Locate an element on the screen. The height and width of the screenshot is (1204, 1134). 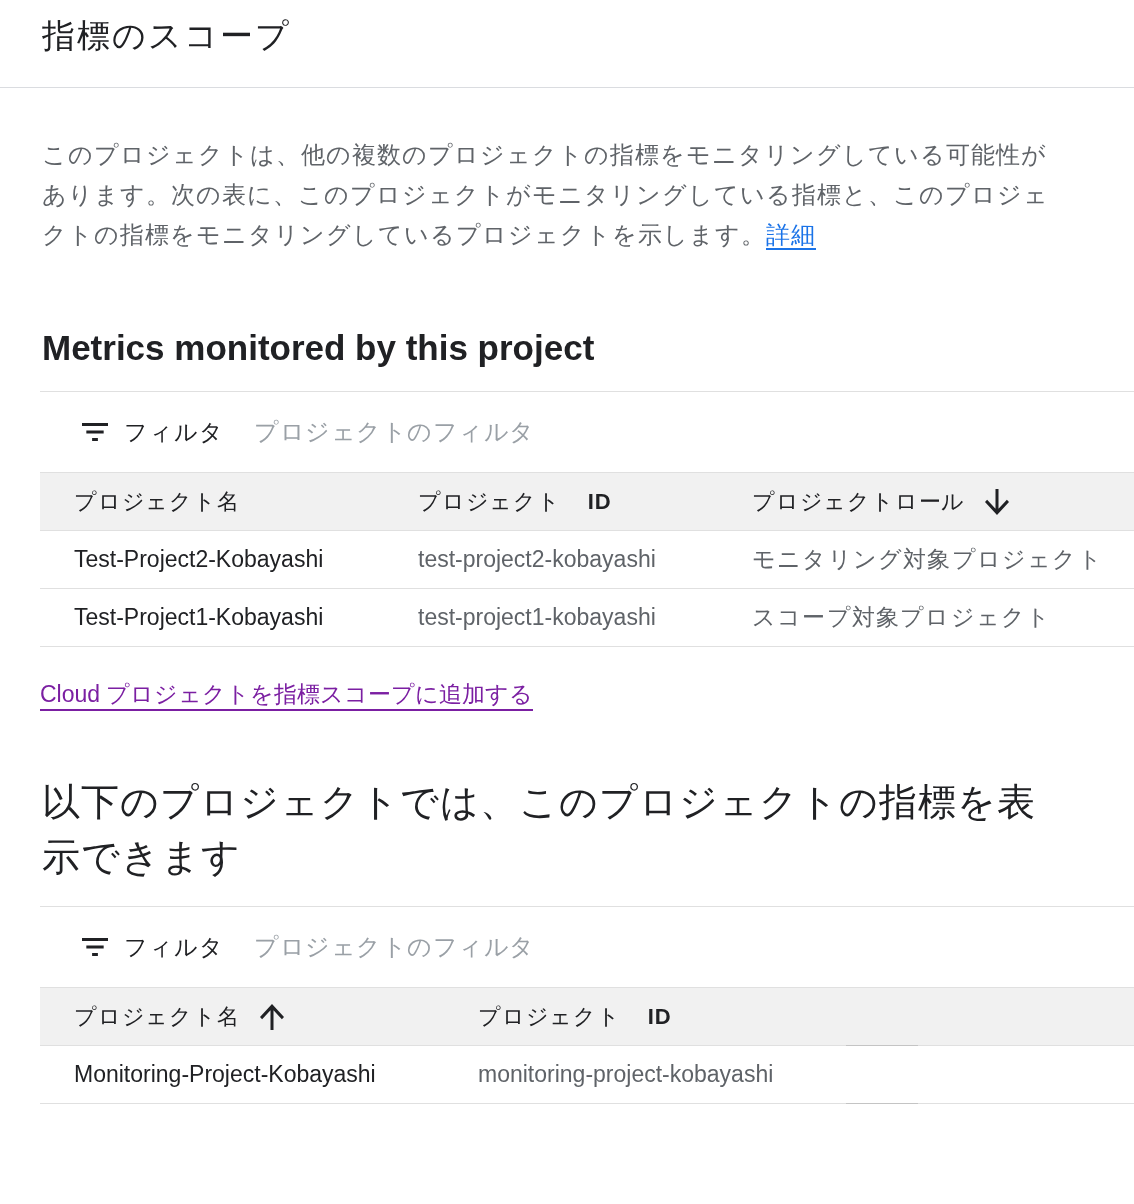
project-name: Test-Project2-Kobayashi is located at coordinates (199, 559).